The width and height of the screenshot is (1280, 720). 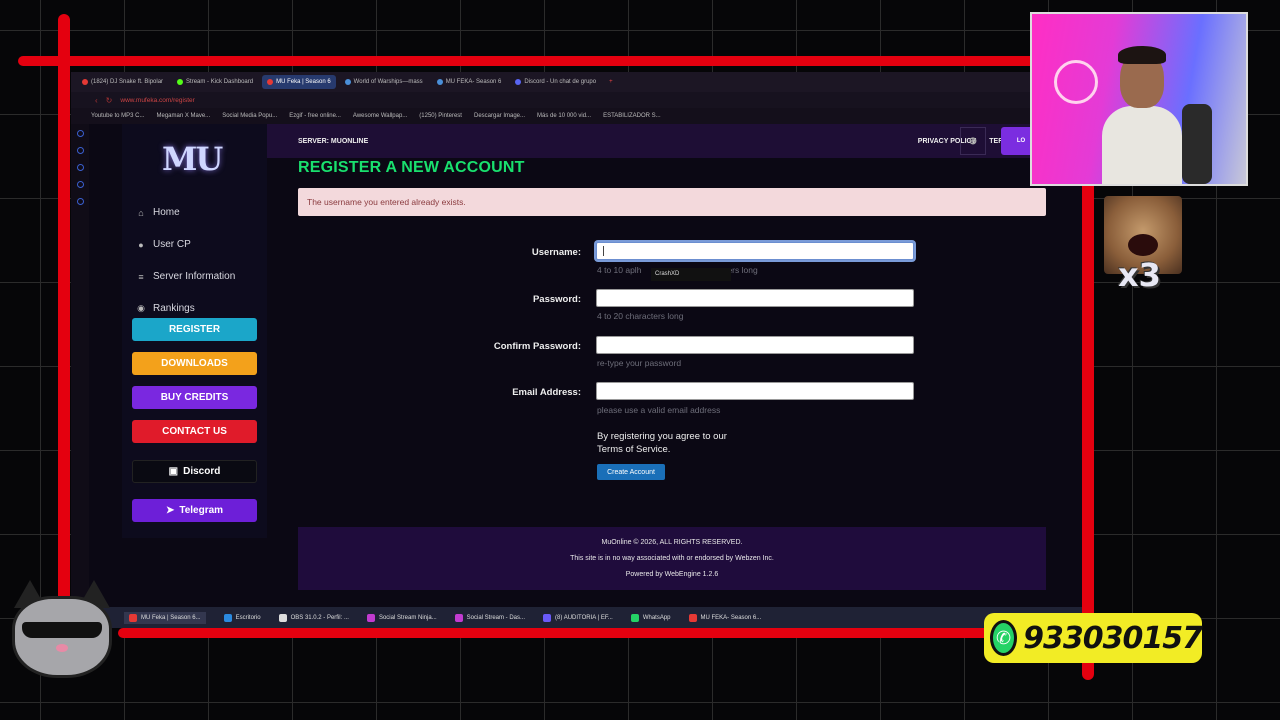 I want to click on sidebar-item-label: Home, so click(x=166, y=212).